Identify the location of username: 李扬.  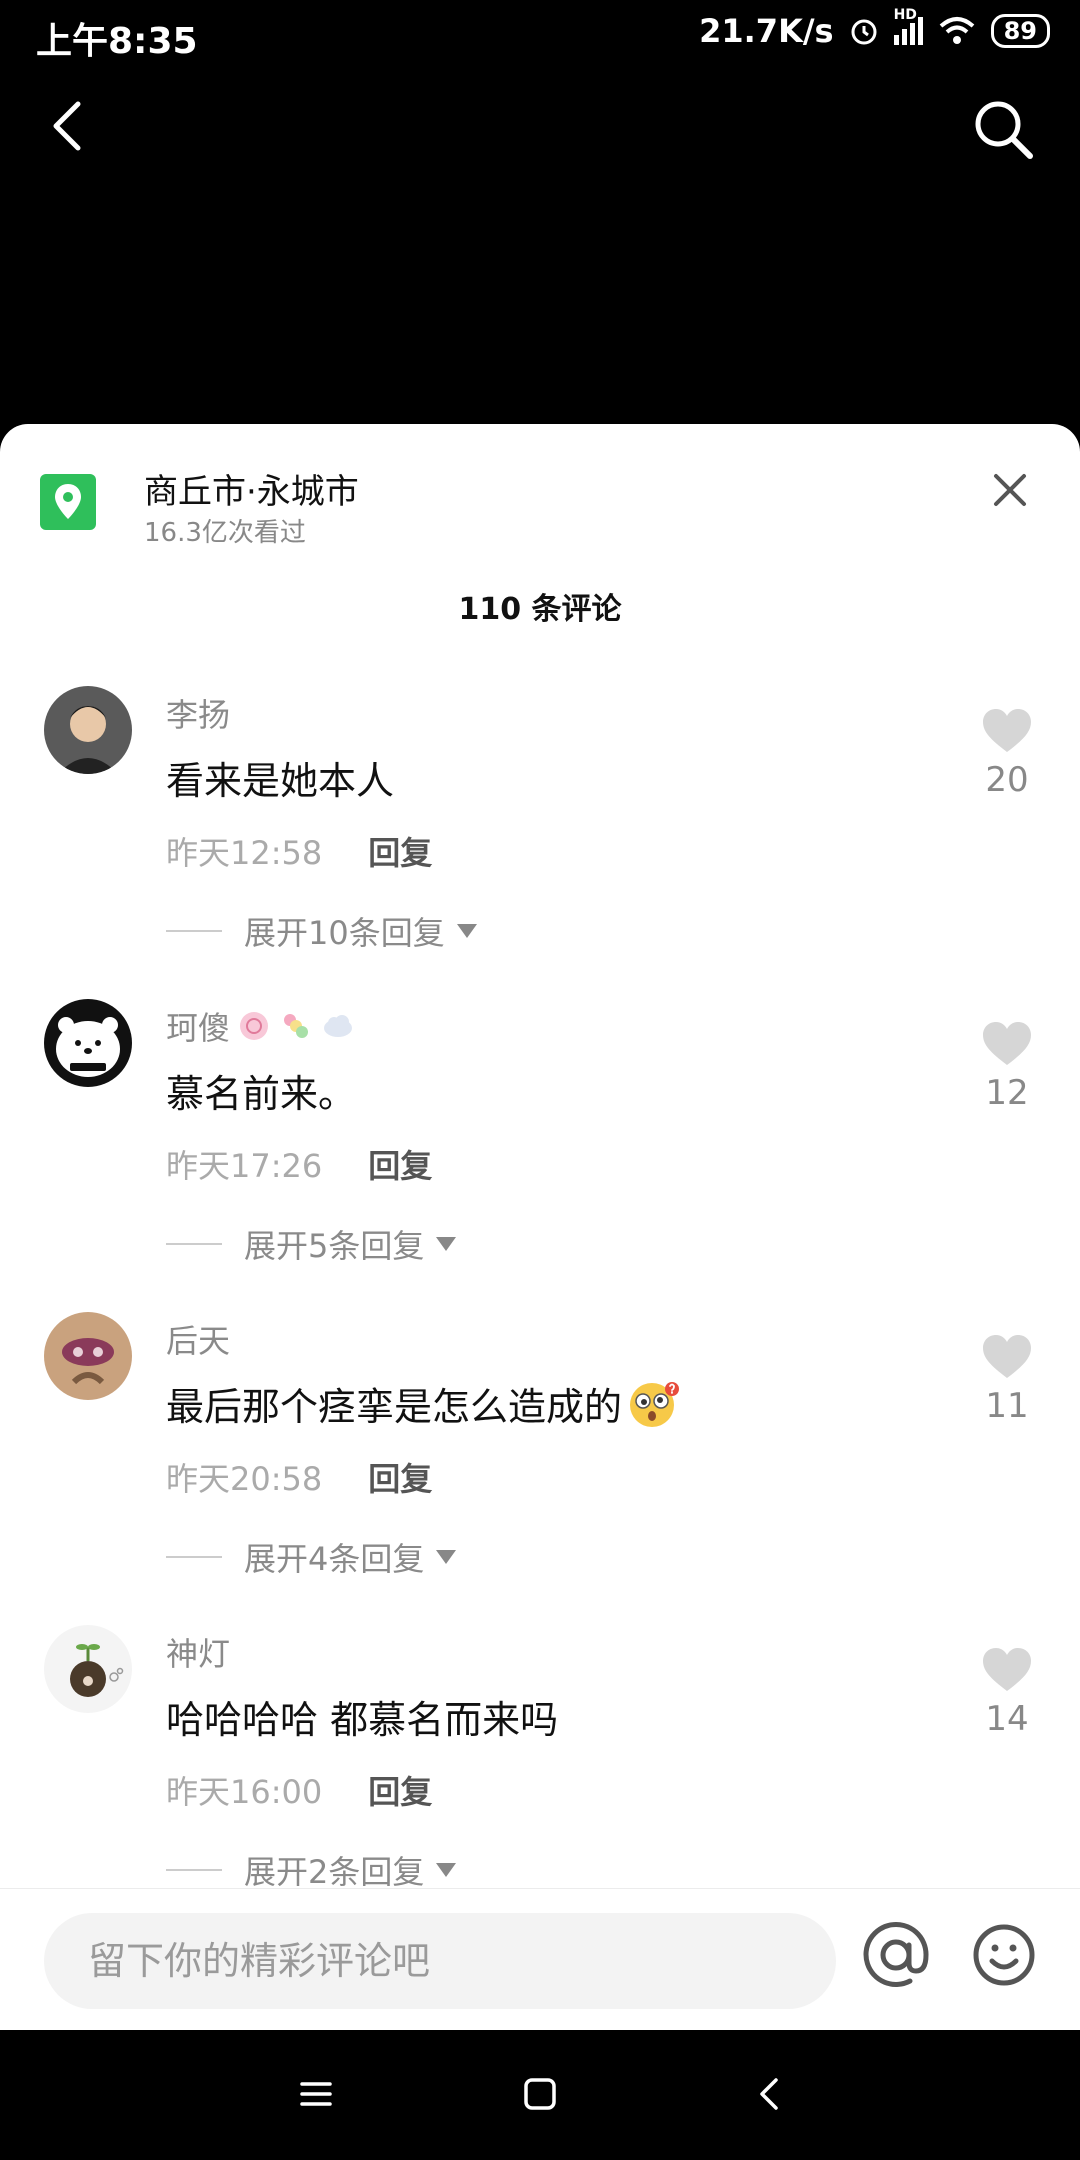
(198, 713).